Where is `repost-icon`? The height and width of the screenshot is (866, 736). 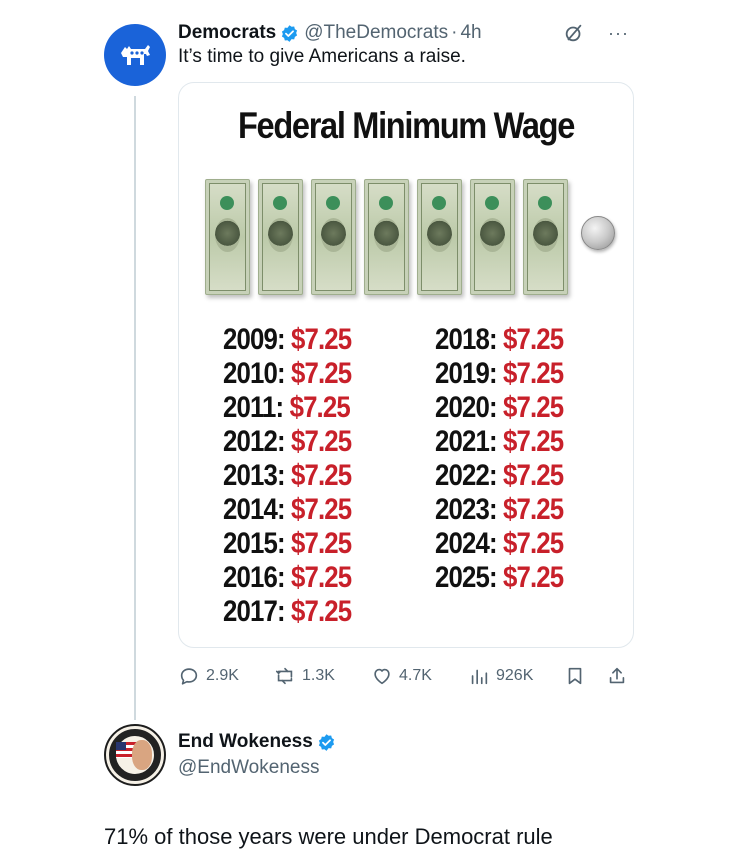
repost-icon is located at coordinates (284, 676).